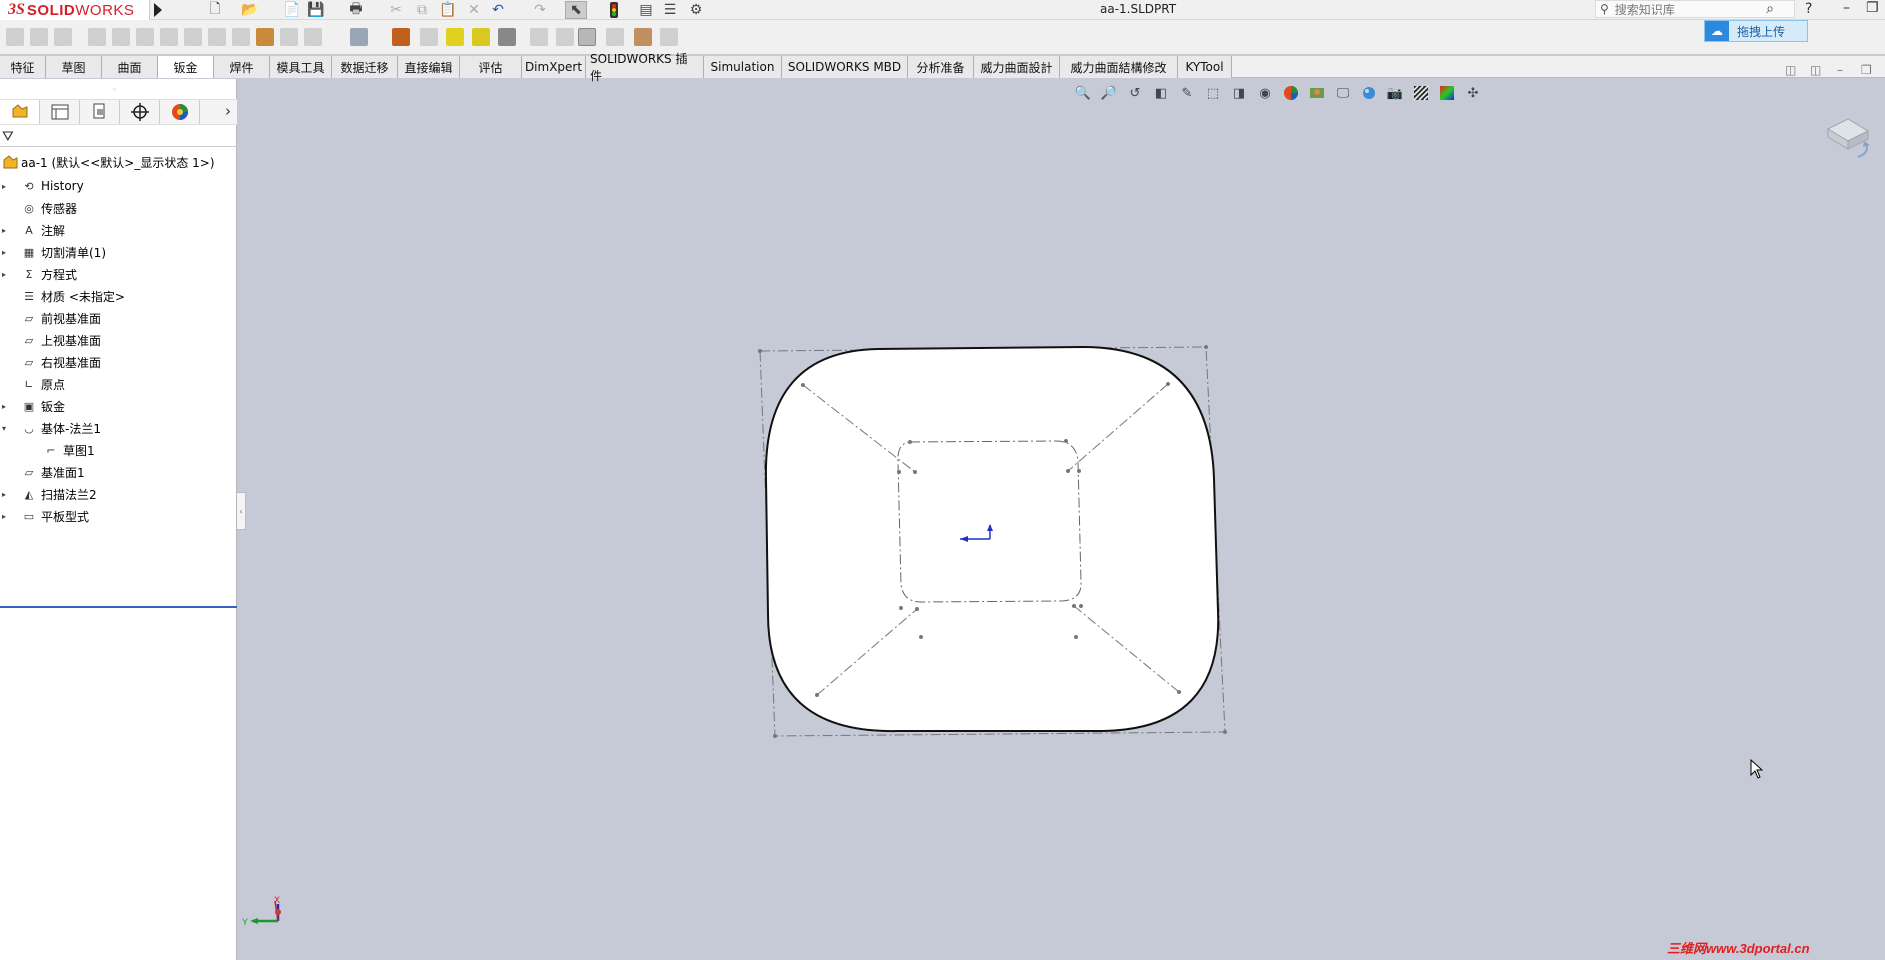  What do you see at coordinates (1808, 9) in the screenshot?
I see `help-icon: ?` at bounding box center [1808, 9].